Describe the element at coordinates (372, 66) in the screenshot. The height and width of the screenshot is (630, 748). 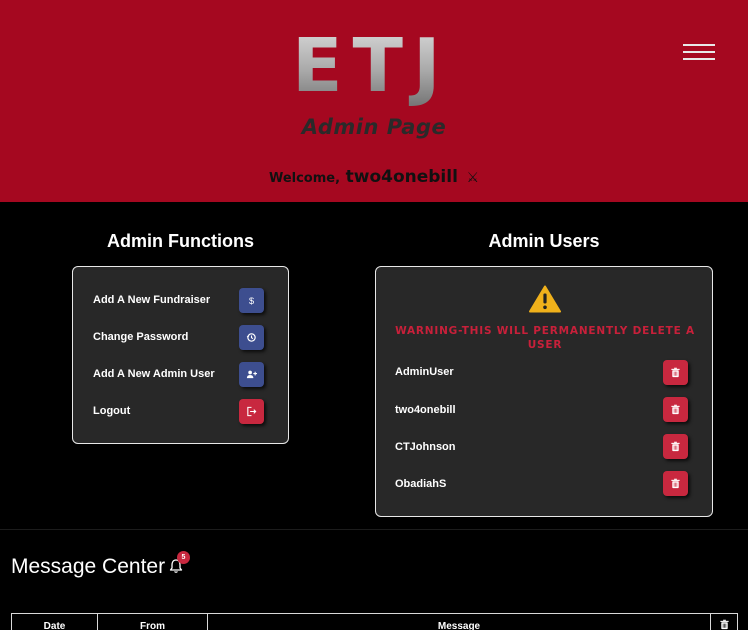
I see `etj-logo: ETJ` at that location.